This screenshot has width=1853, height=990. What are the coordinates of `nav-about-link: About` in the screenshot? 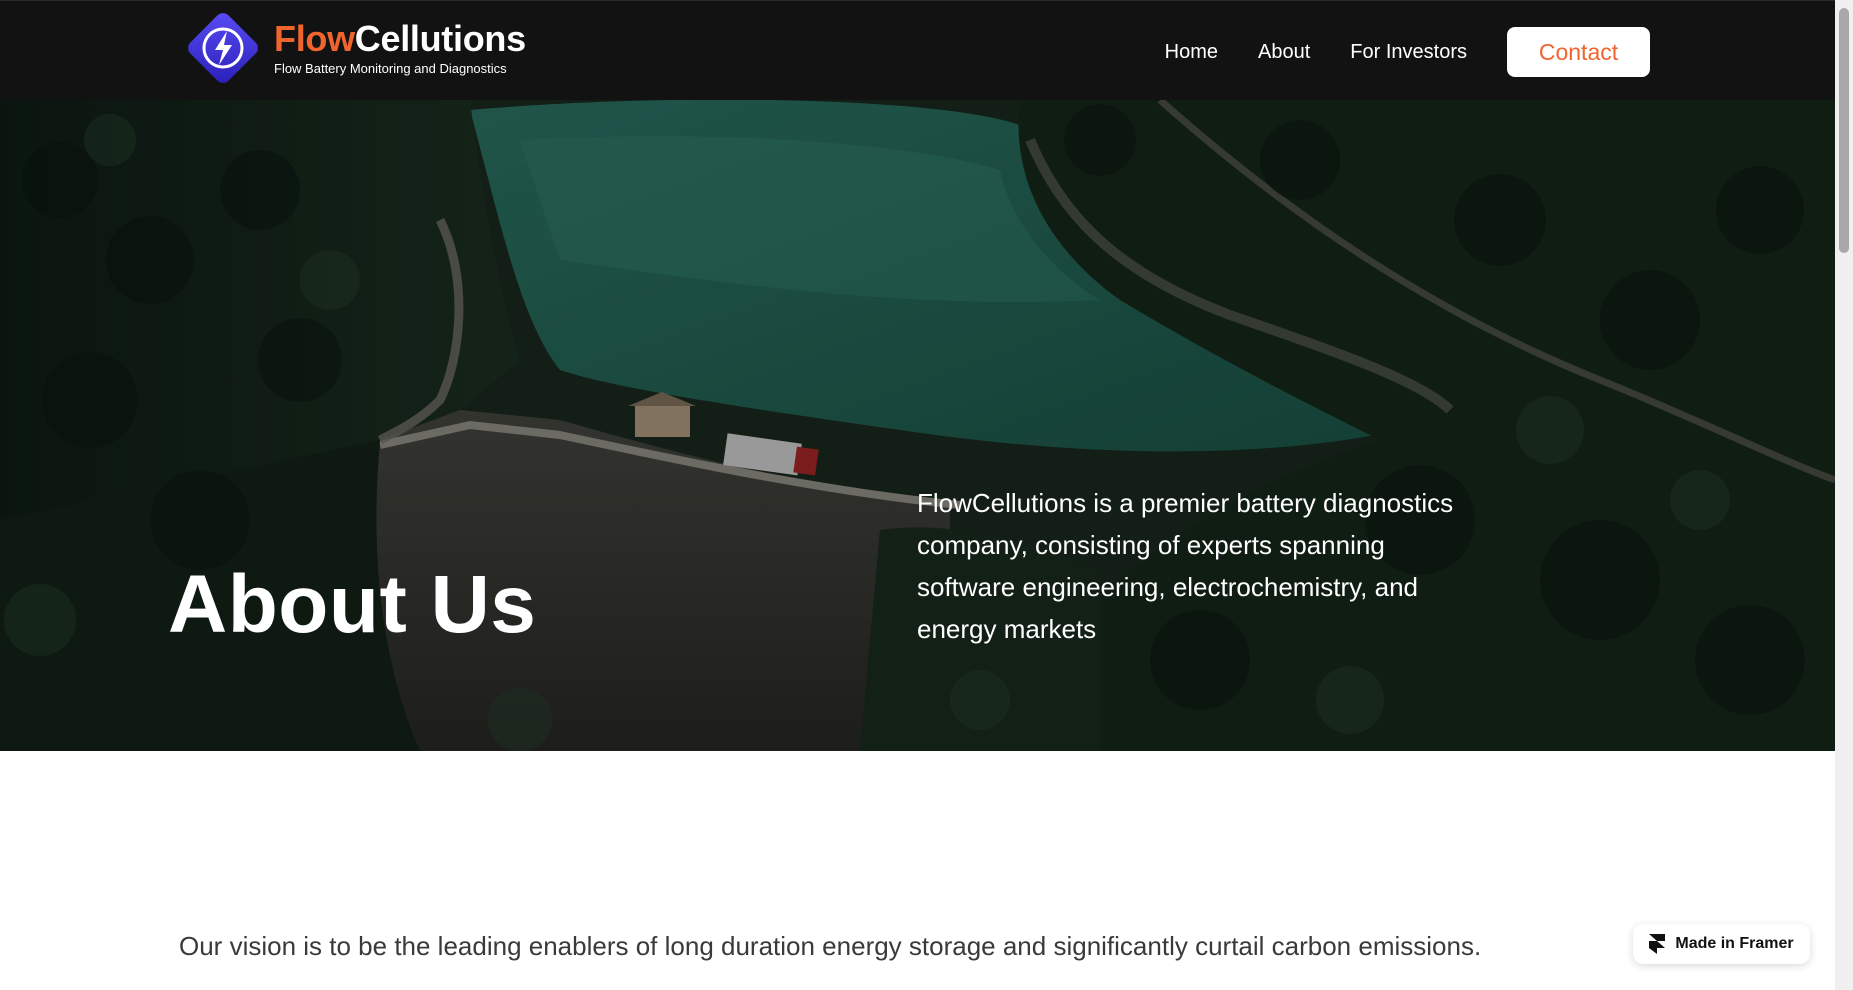 It's located at (1284, 52).